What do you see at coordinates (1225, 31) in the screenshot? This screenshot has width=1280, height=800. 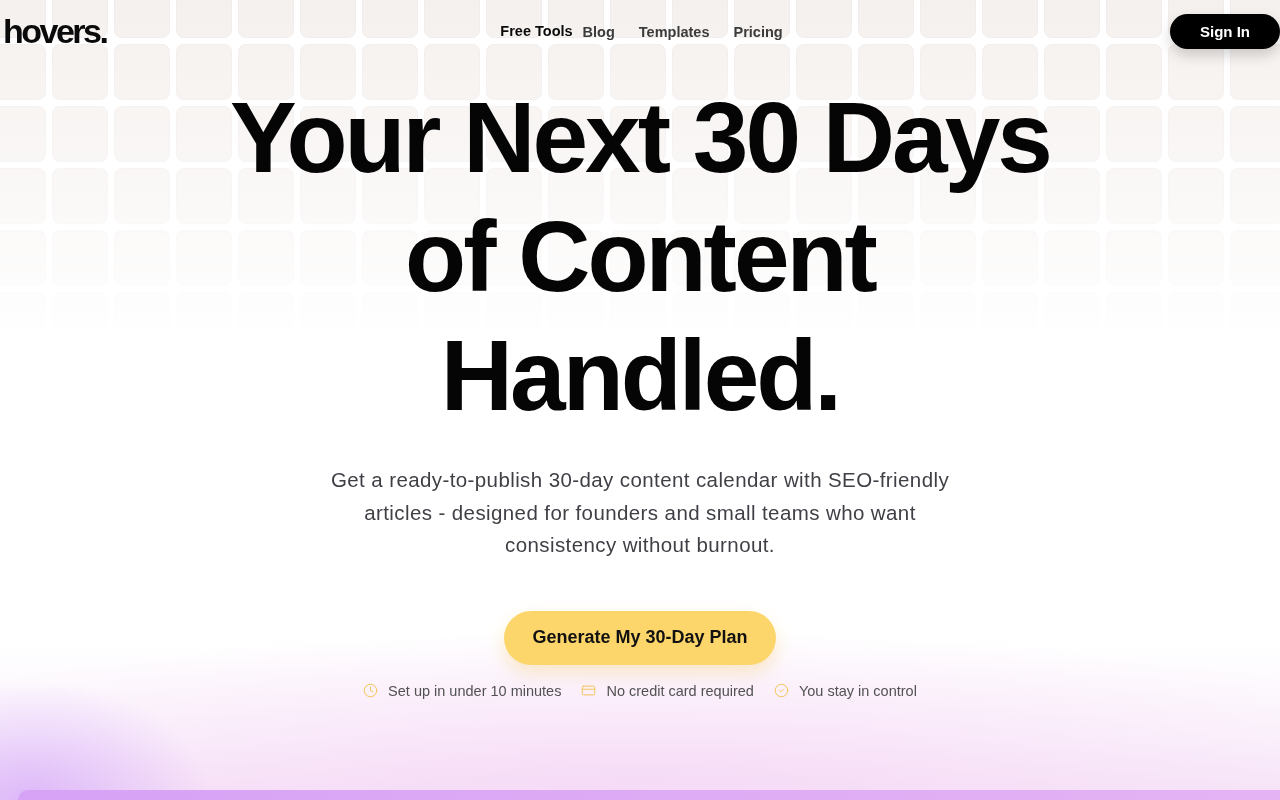 I see `sign-in-button: Sign In` at bounding box center [1225, 31].